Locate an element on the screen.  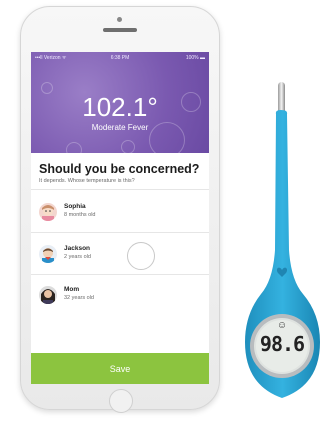
person-age: 8 months old is located at coordinates (80, 215).